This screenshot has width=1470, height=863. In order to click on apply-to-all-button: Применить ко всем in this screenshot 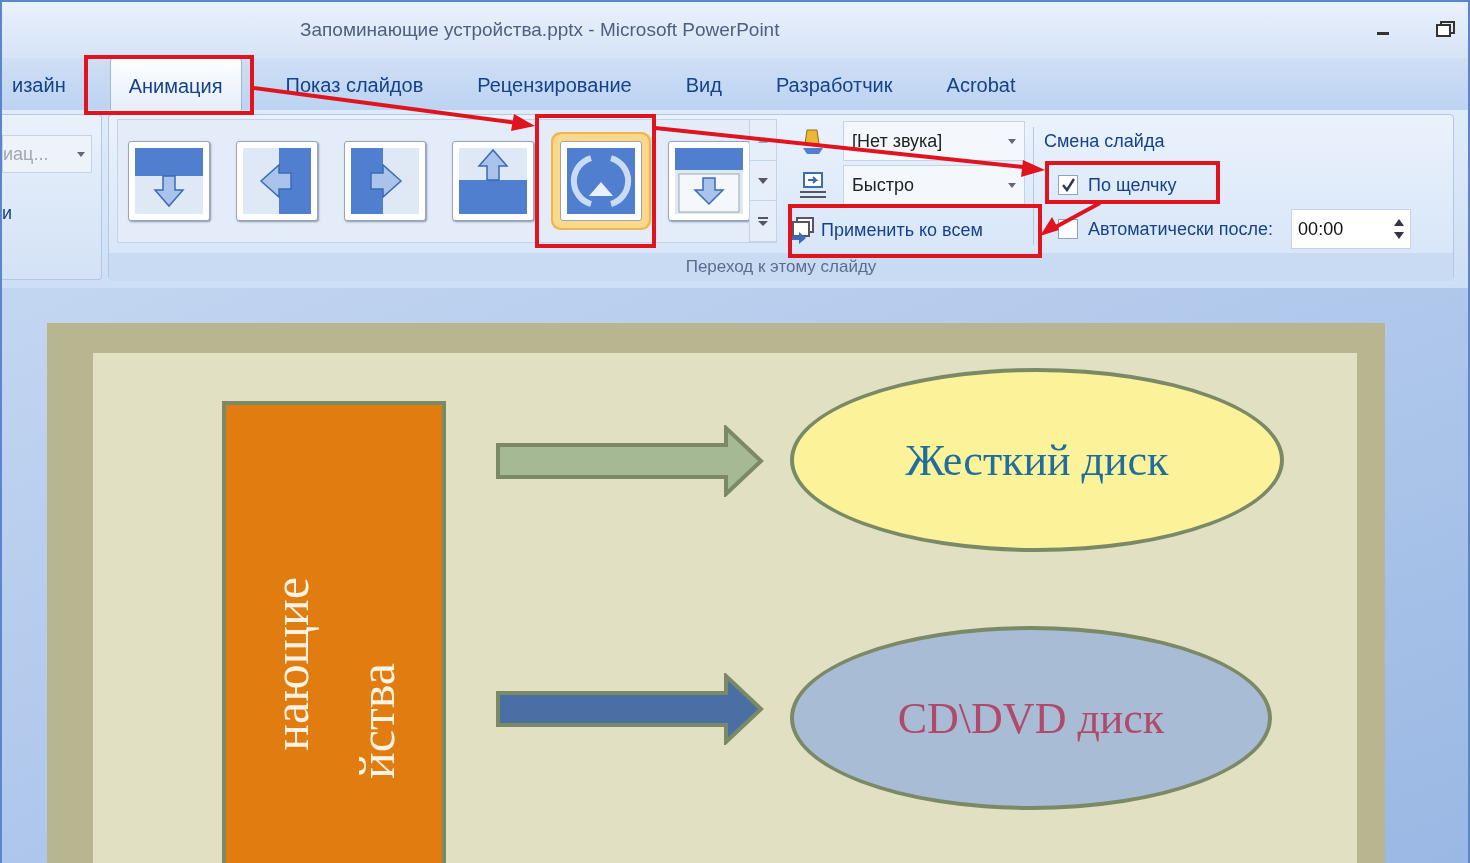, I will do `click(904, 230)`.